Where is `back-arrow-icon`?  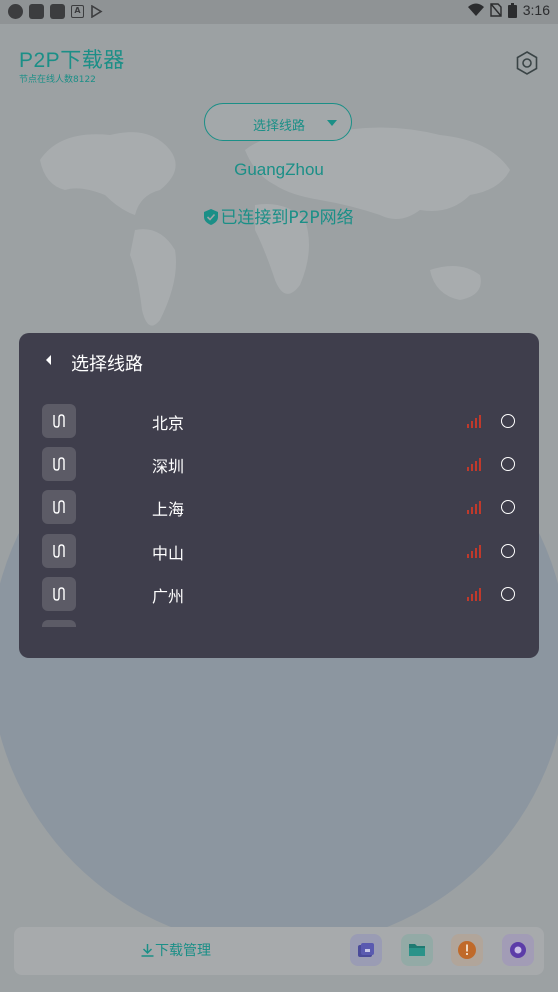
back-arrow-icon is located at coordinates (49, 360).